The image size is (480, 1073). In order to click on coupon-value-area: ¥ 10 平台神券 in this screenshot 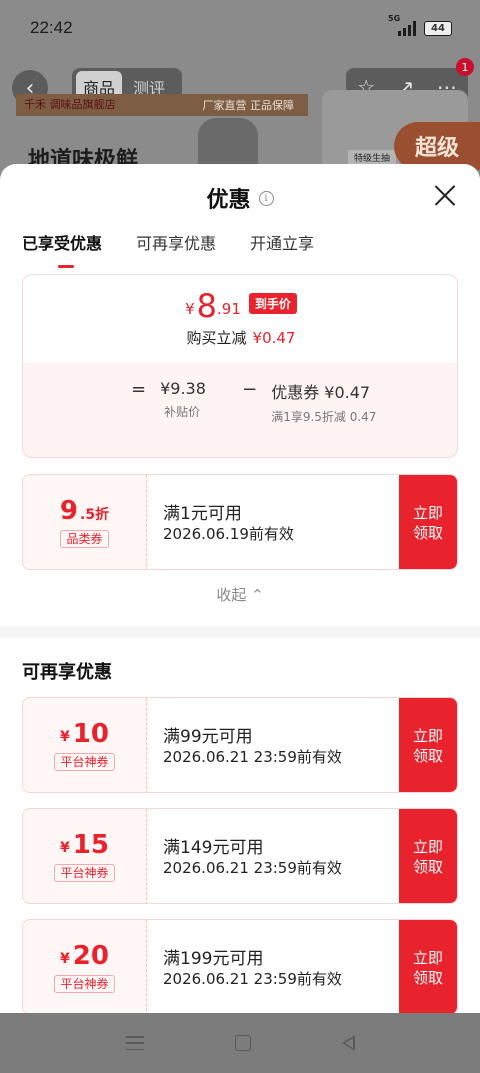, I will do `click(85, 745)`.